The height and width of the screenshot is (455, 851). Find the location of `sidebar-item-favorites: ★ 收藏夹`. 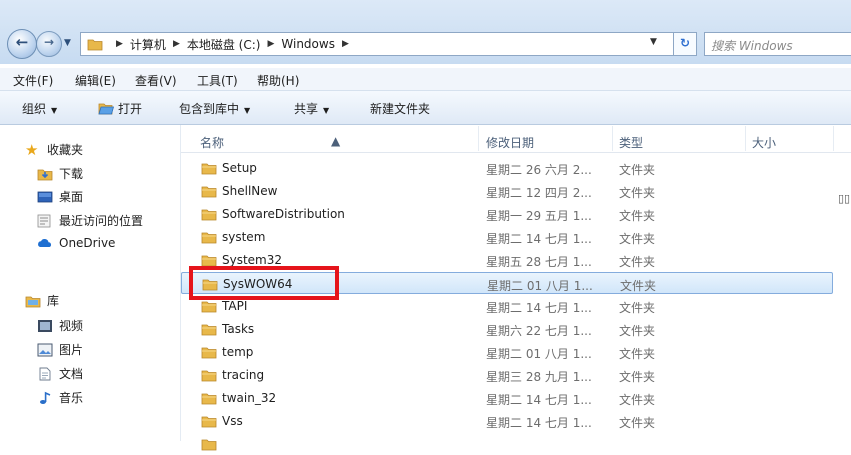

sidebar-item-favorites: ★ 收藏夹 is located at coordinates (54, 149).